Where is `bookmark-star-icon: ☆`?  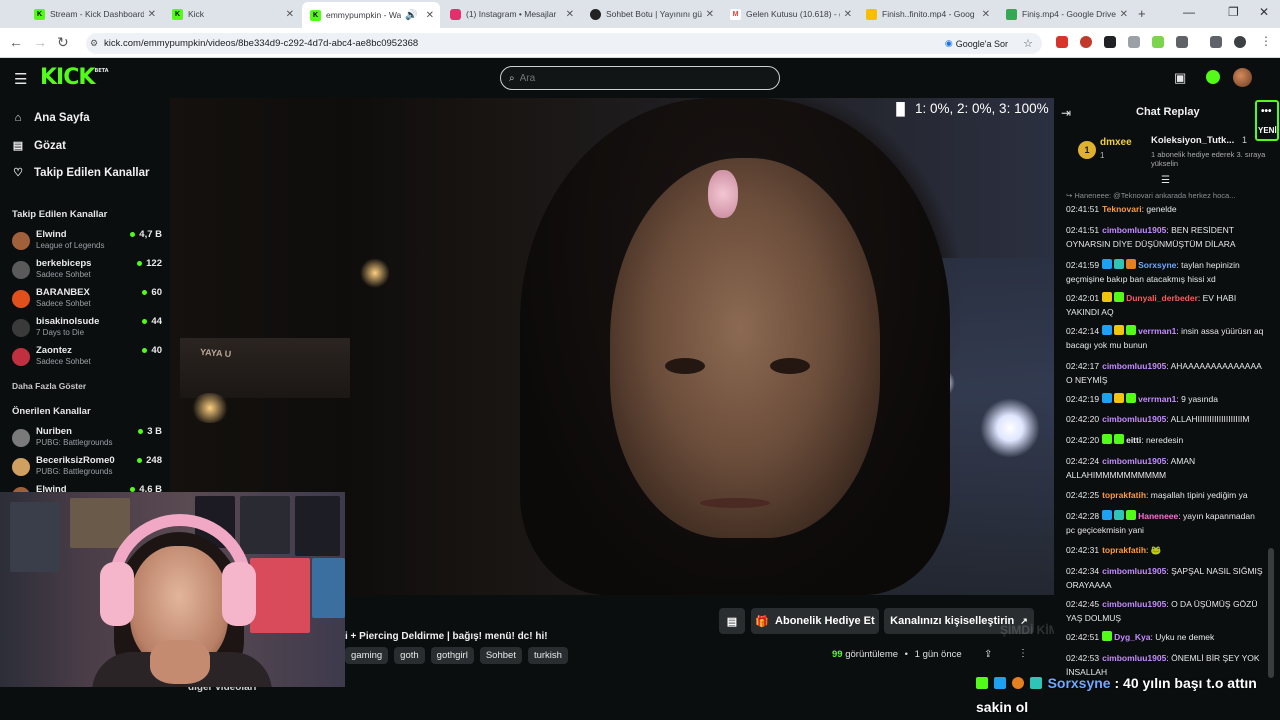 bookmark-star-icon: ☆ is located at coordinates (1028, 43).